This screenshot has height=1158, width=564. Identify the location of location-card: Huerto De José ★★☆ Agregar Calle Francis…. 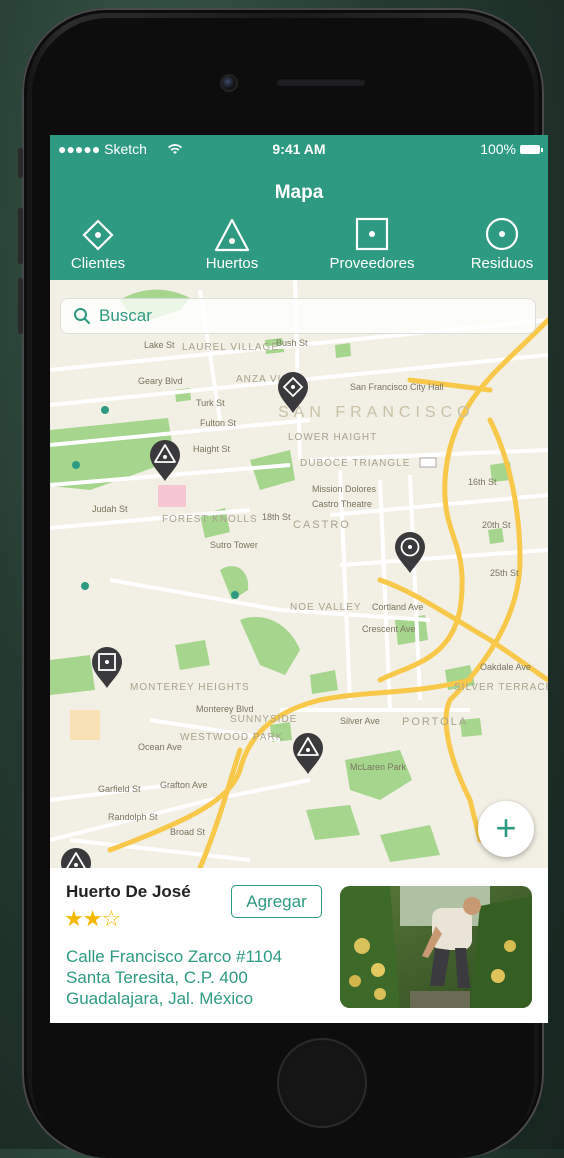
(299, 945).